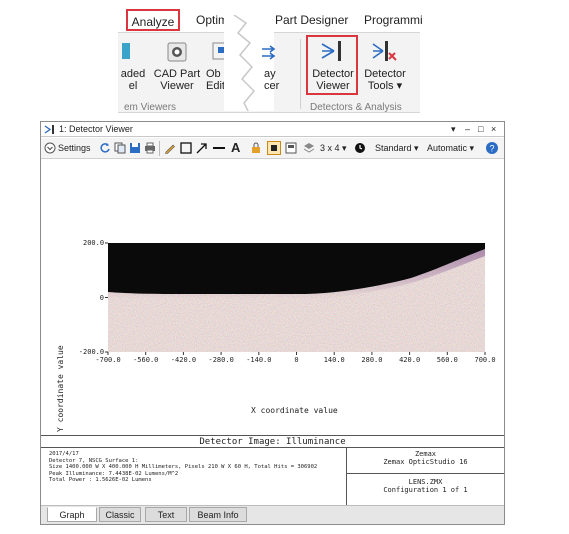 The width and height of the screenshot is (569, 534). Describe the element at coordinates (235, 147) in the screenshot. I see `text-tool-icon: A` at that location.